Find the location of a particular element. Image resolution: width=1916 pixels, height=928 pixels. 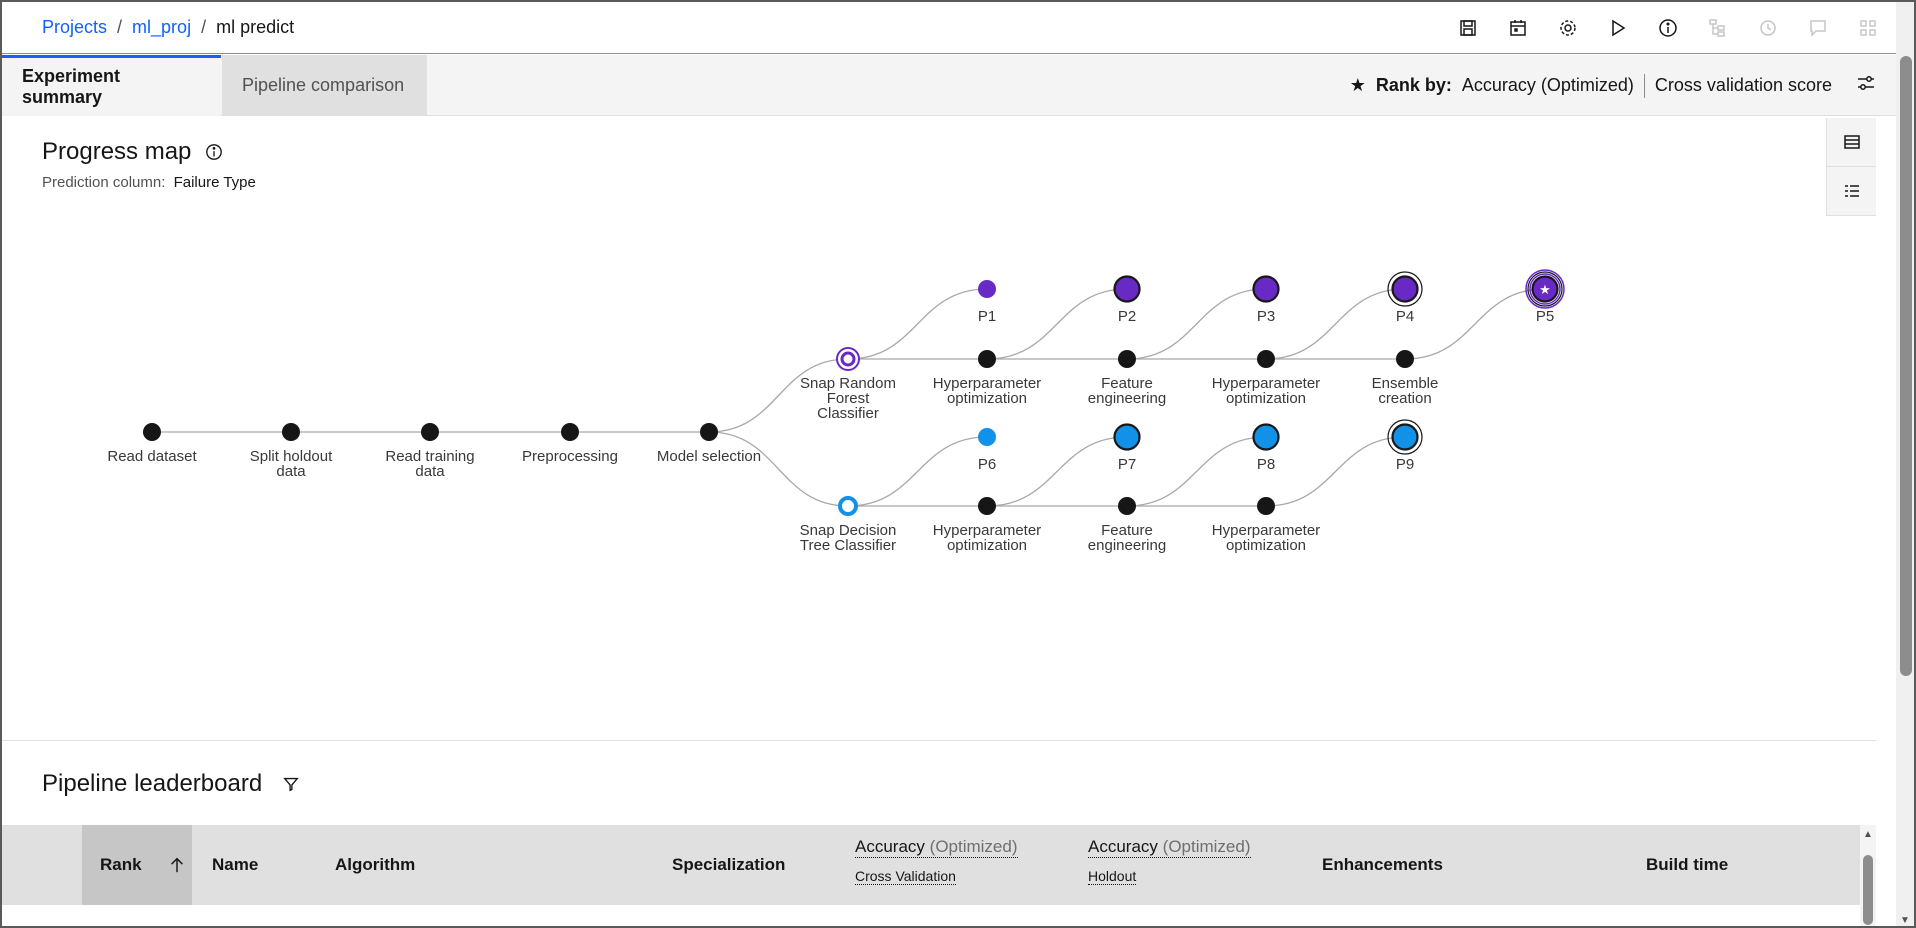

info-button is located at coordinates (1668, 28).